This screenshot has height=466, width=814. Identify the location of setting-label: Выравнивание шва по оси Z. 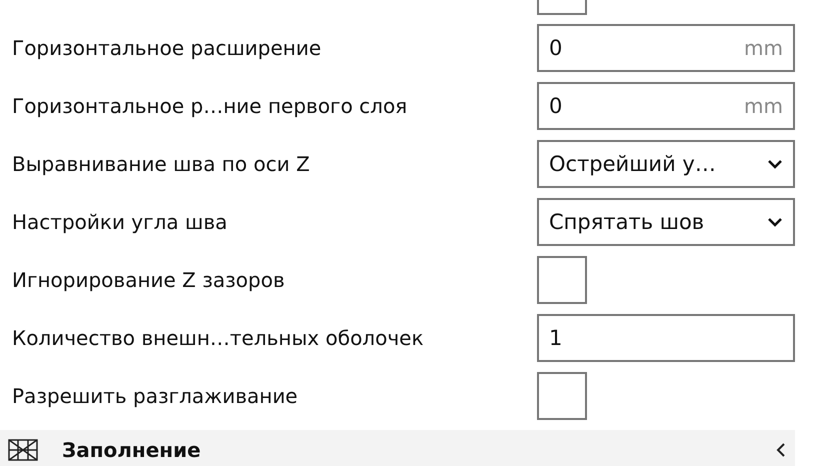
(161, 164).